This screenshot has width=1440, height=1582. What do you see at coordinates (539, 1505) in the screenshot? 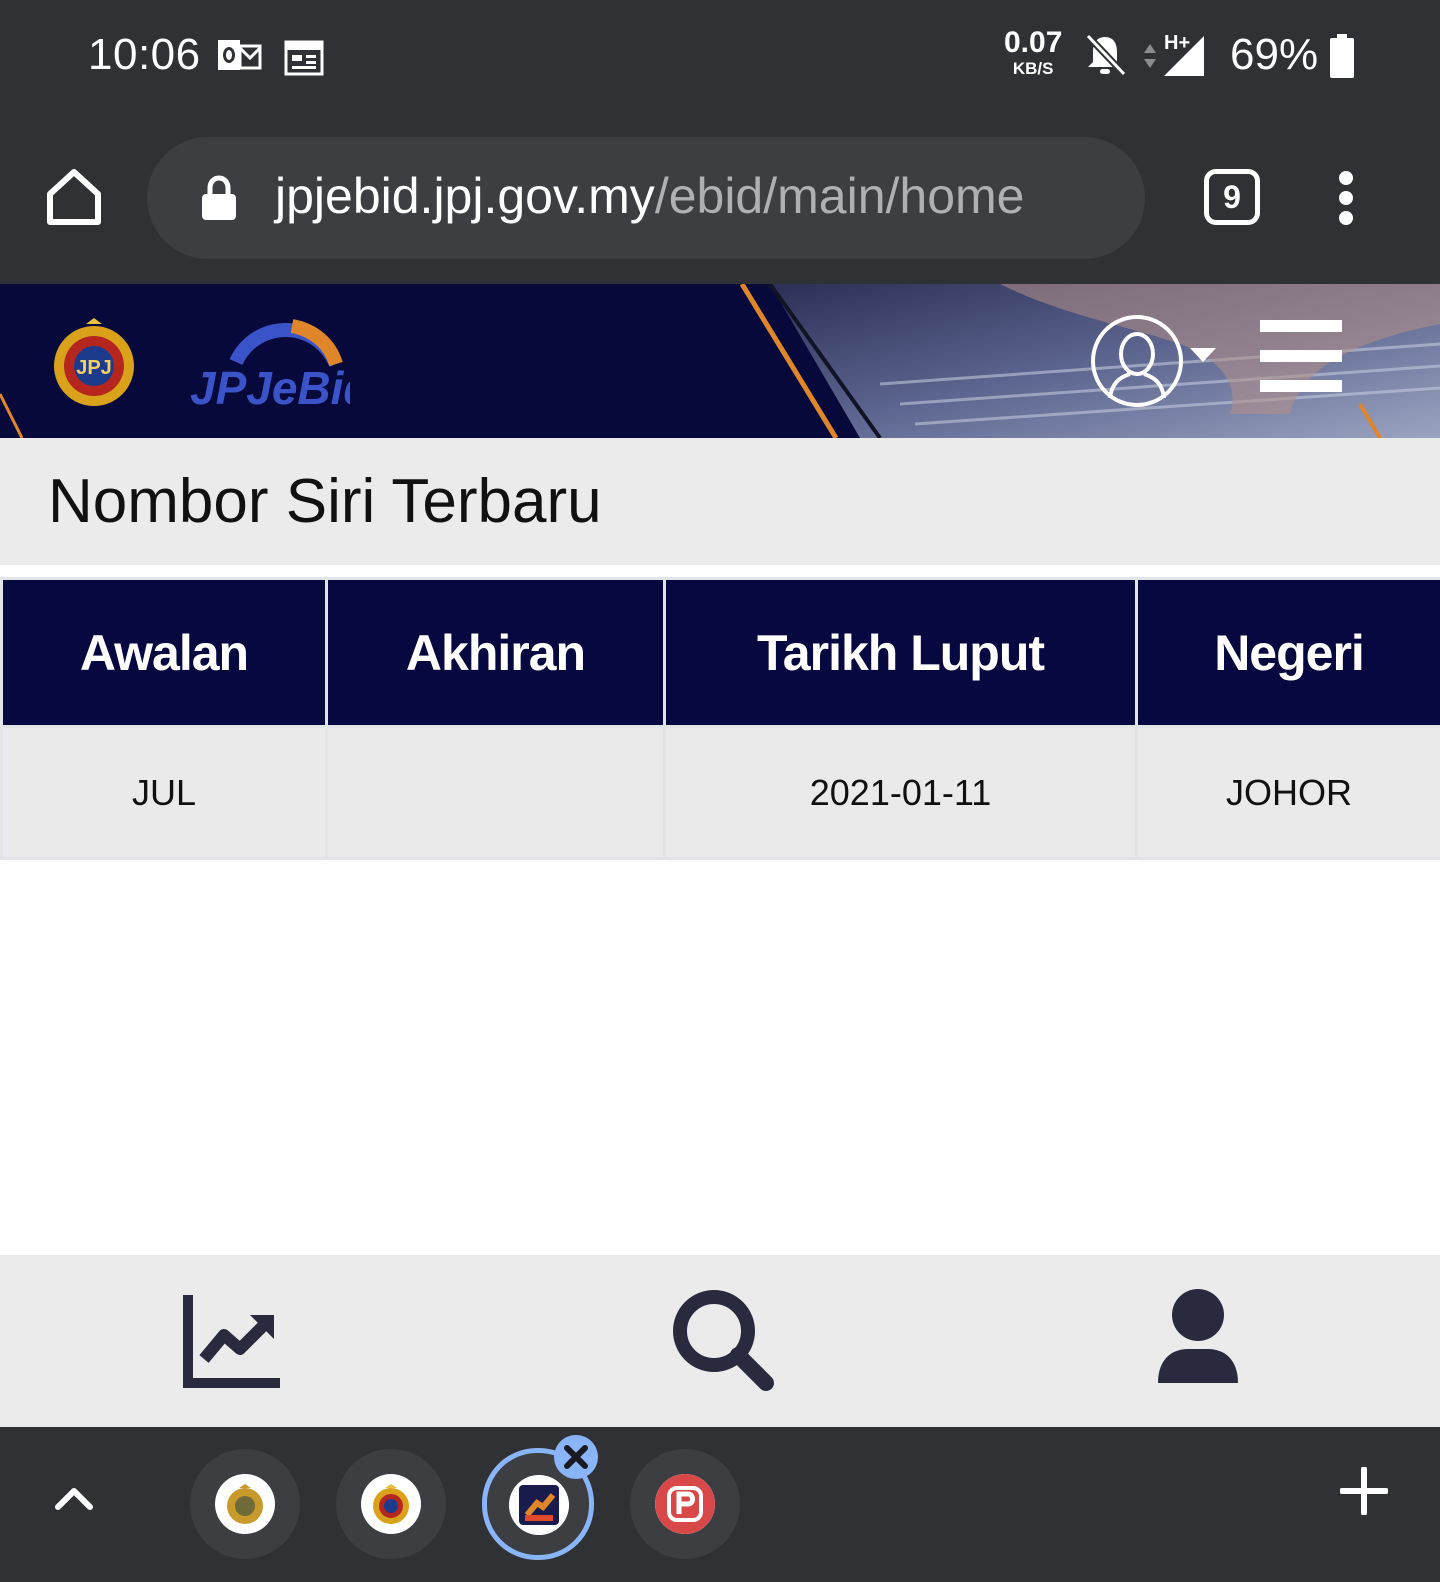
I see `jpjebid-favicon` at bounding box center [539, 1505].